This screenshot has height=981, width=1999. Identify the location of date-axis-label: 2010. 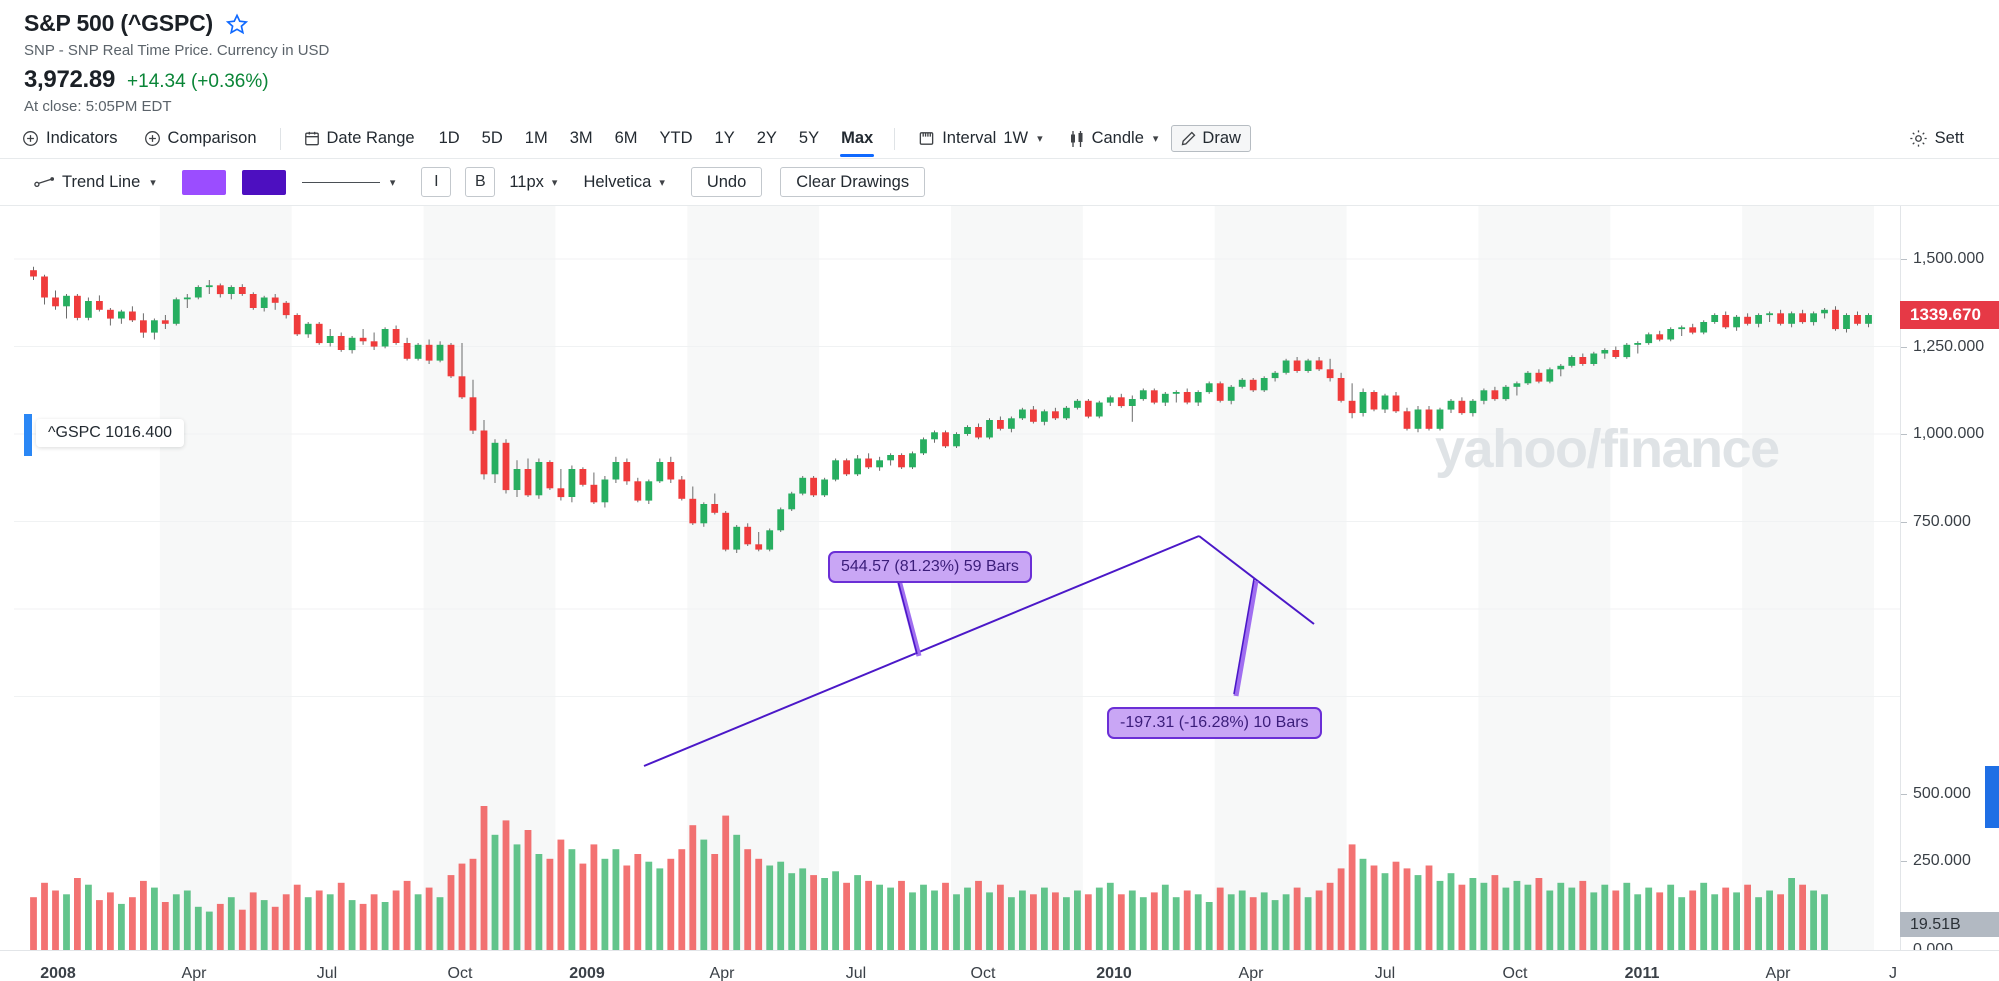
(1114, 973).